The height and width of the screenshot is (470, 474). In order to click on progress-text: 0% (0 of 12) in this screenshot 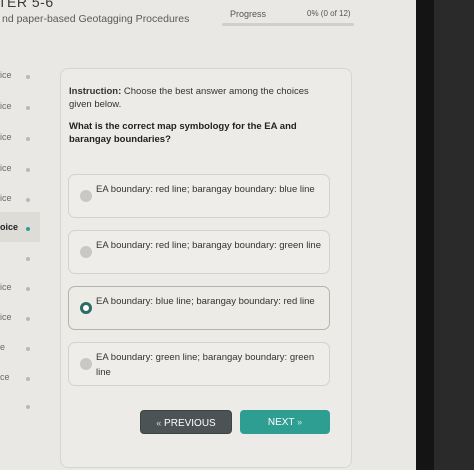, I will do `click(329, 13)`.